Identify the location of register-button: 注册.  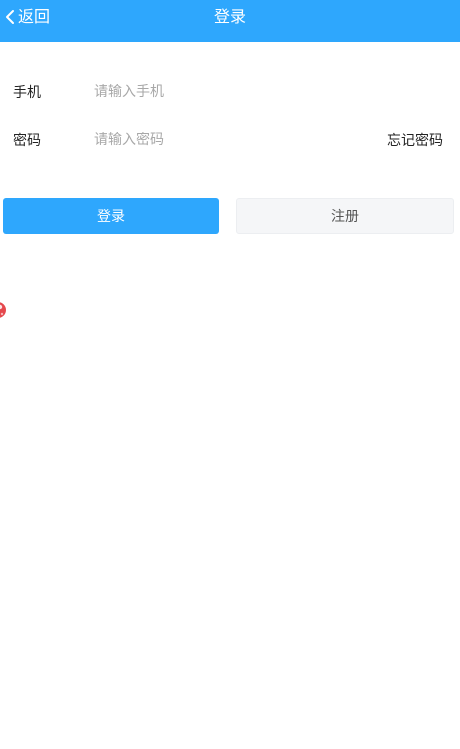
(345, 216).